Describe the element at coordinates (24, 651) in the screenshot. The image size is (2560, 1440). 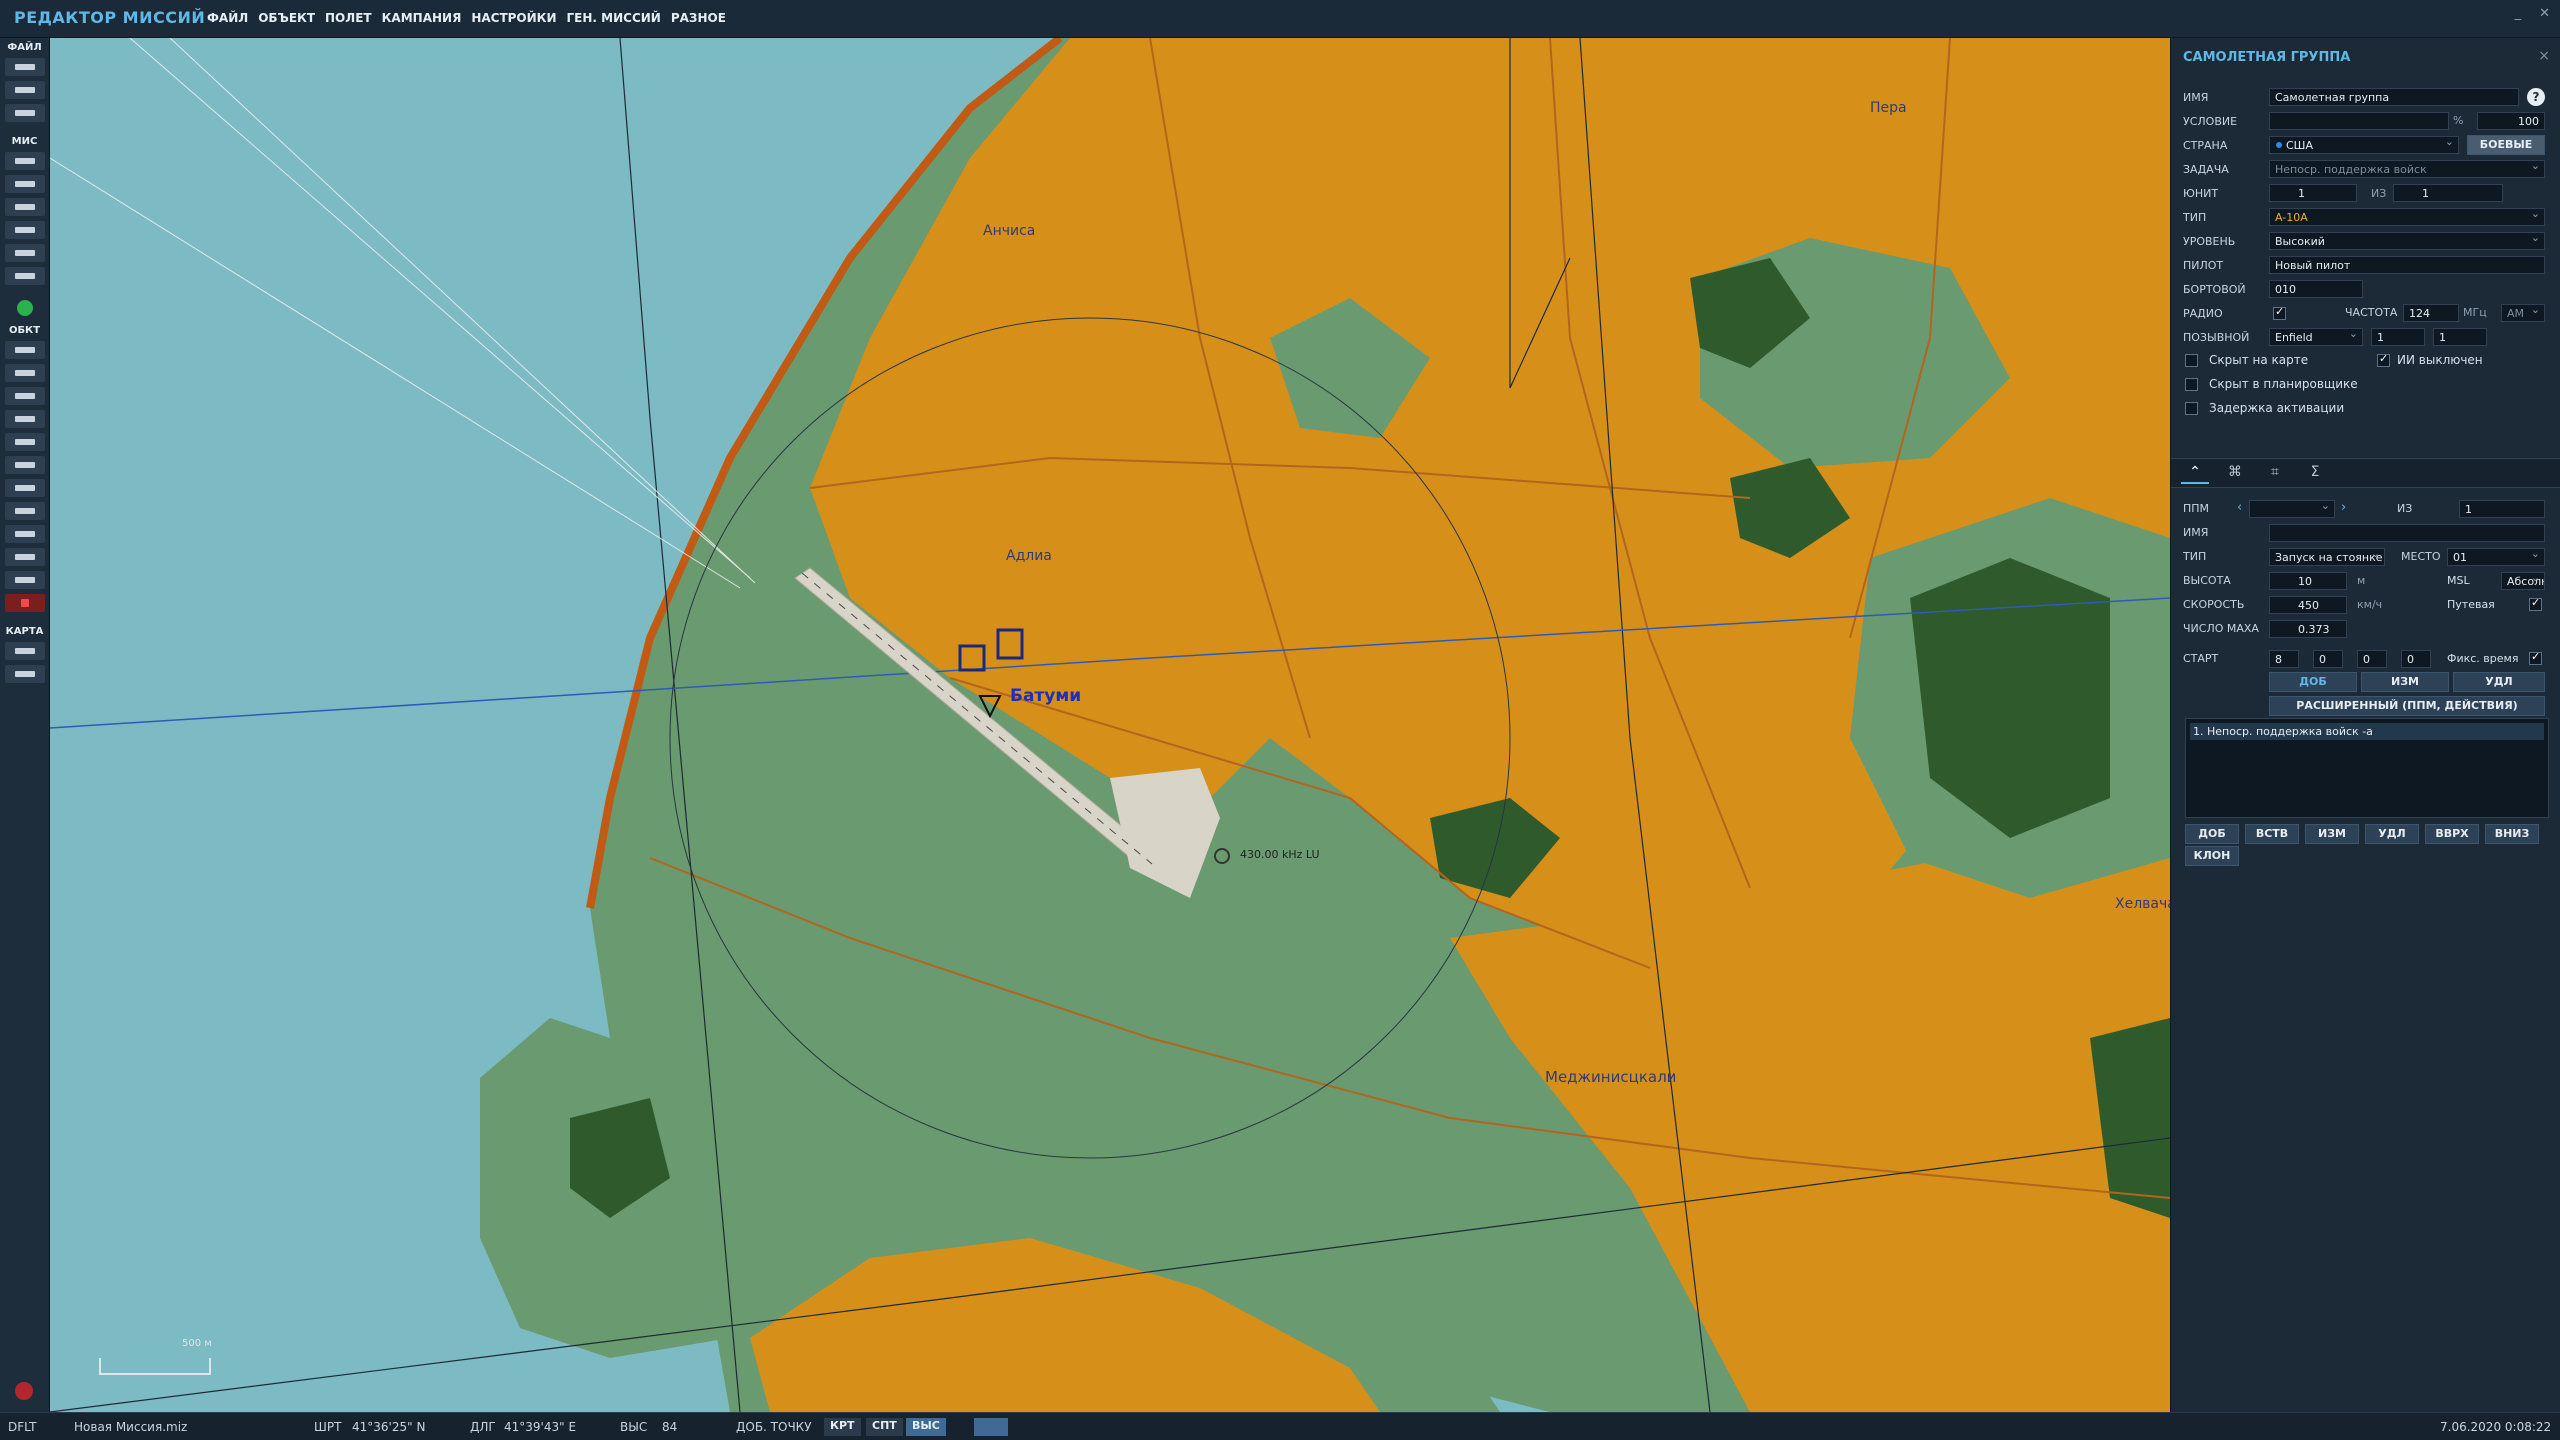
I see `map-options-icon` at that location.